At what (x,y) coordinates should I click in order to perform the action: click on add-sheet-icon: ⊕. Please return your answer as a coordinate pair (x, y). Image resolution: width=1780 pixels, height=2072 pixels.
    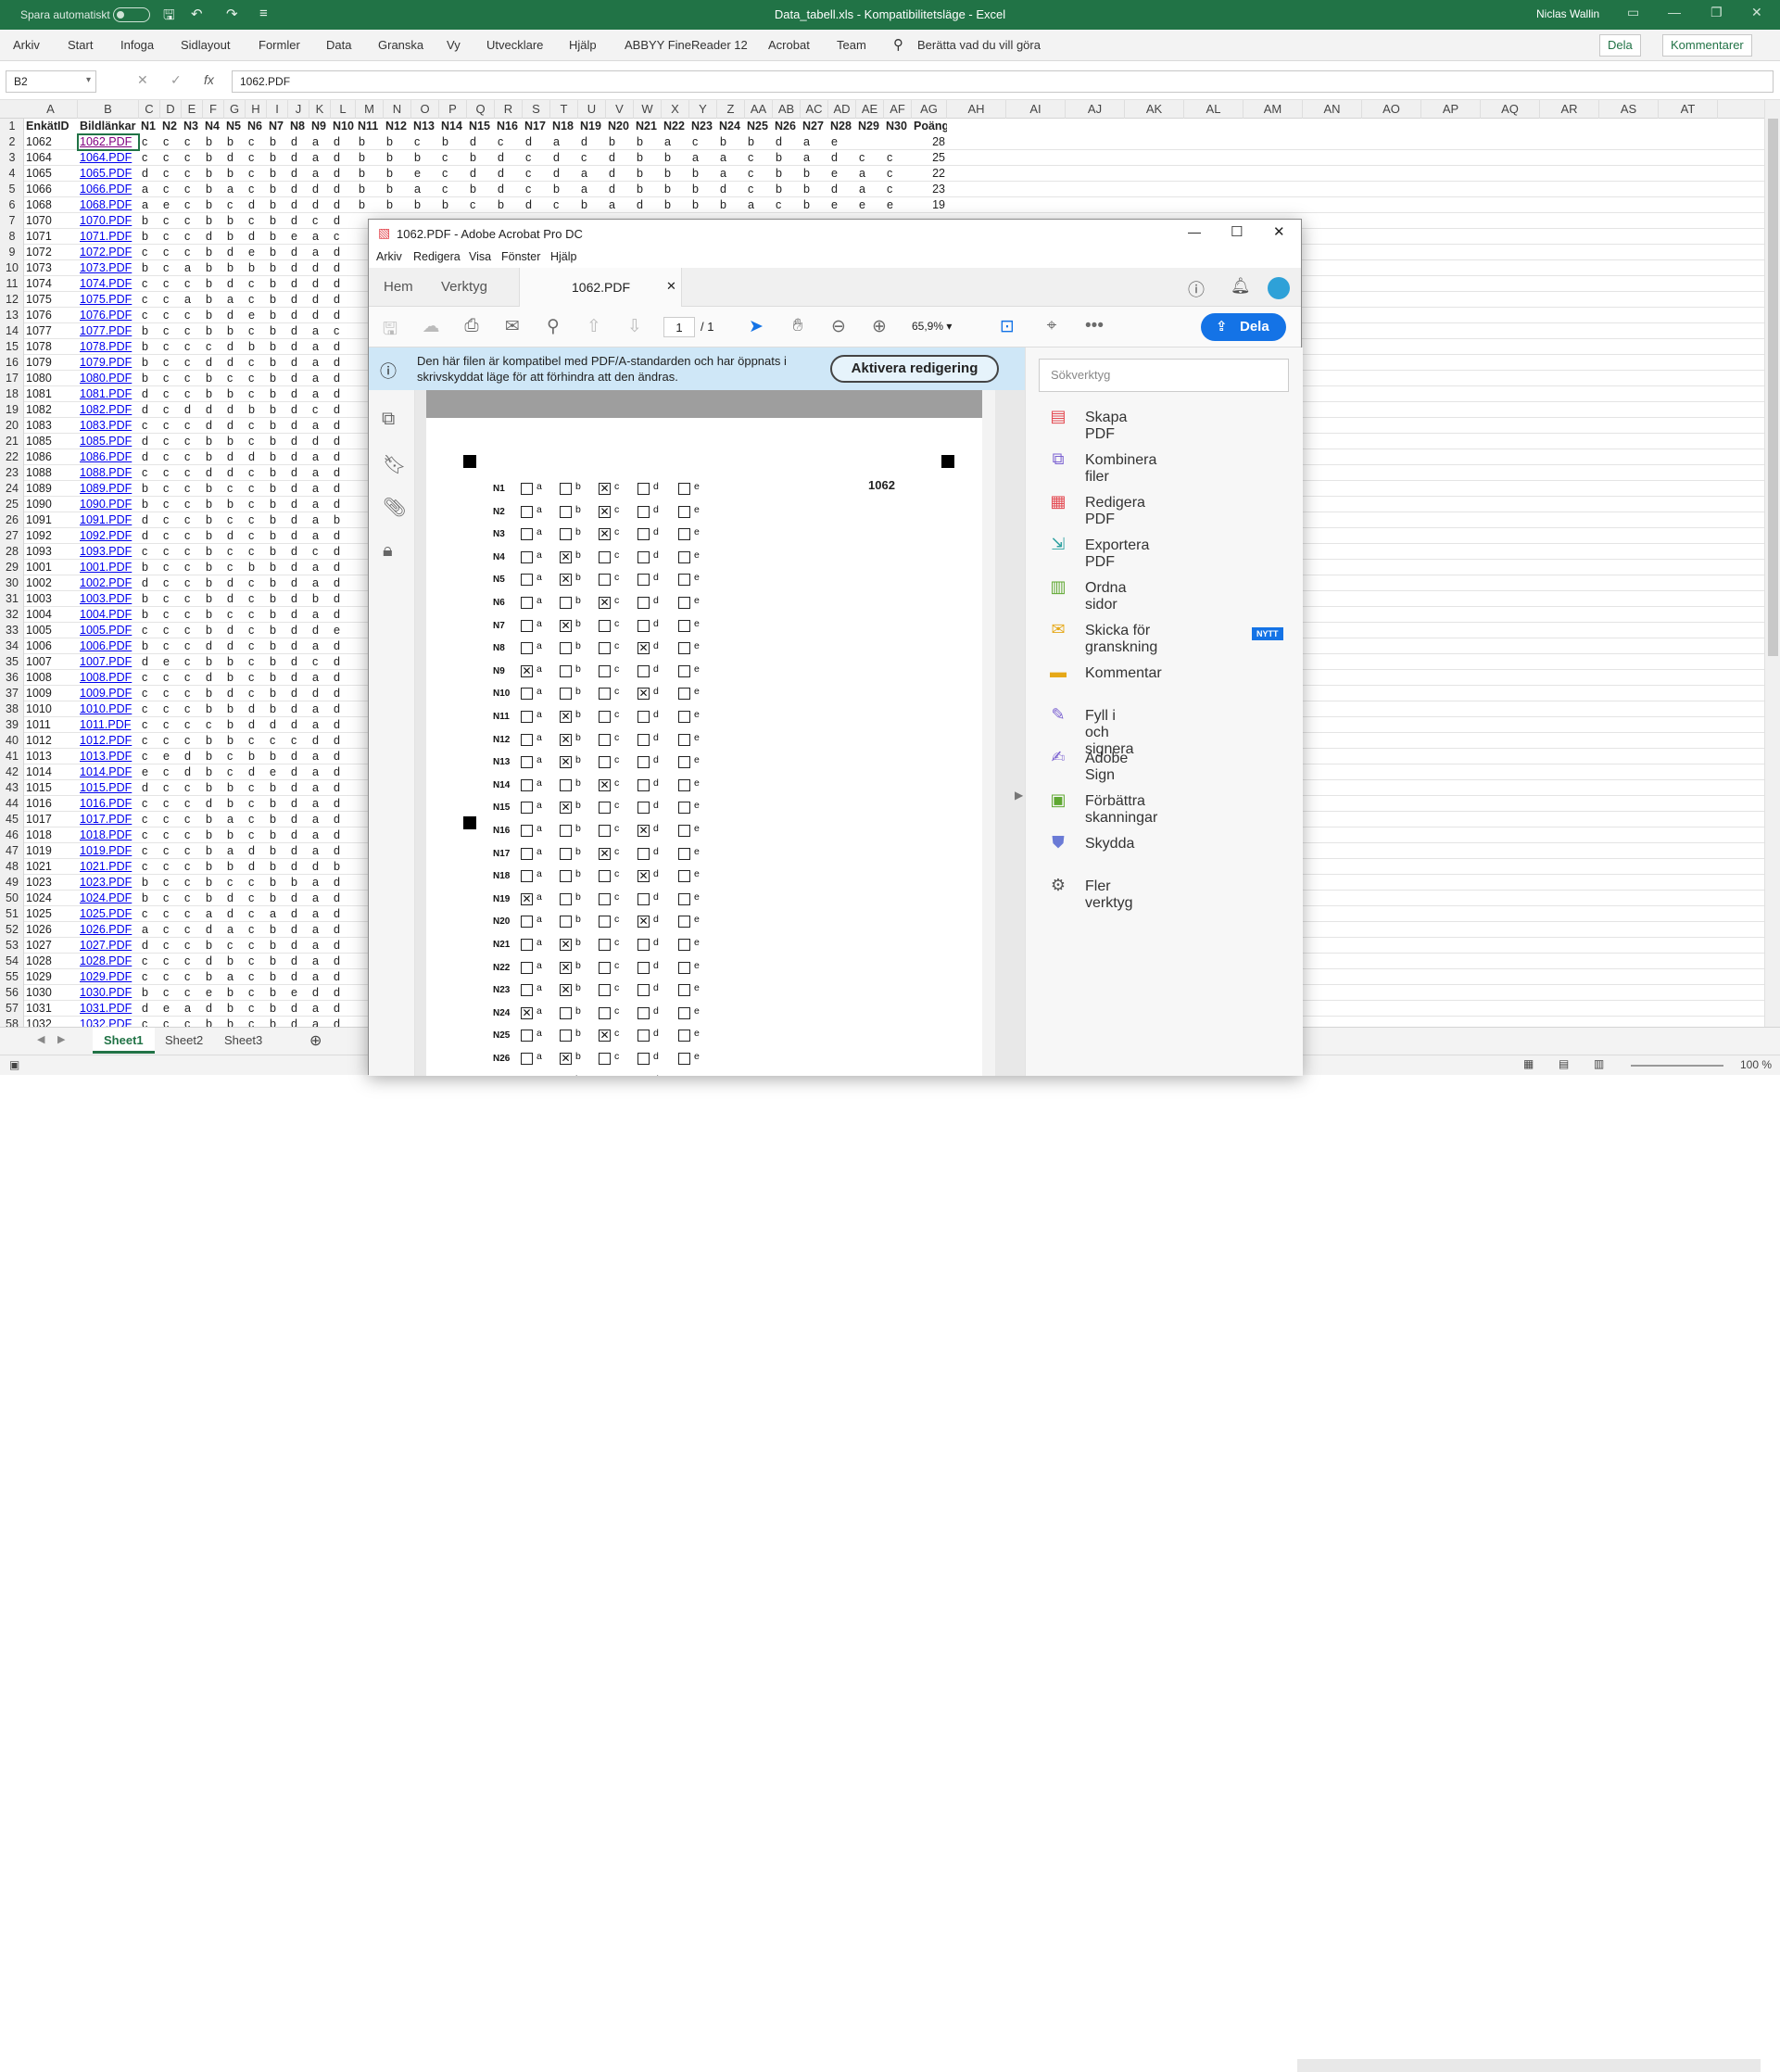
    Looking at the image, I should click on (315, 1039).